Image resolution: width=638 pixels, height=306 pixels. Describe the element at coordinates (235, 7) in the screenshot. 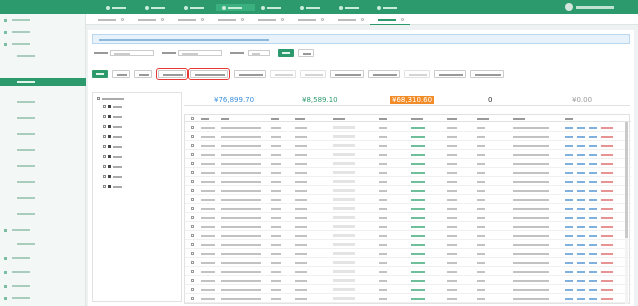

I see `top-nav-item-active` at that location.